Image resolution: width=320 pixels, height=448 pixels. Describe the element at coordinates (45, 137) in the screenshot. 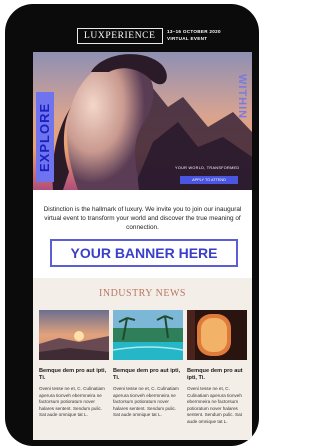

I see `explore-vertical-text: EXPLORE` at that location.